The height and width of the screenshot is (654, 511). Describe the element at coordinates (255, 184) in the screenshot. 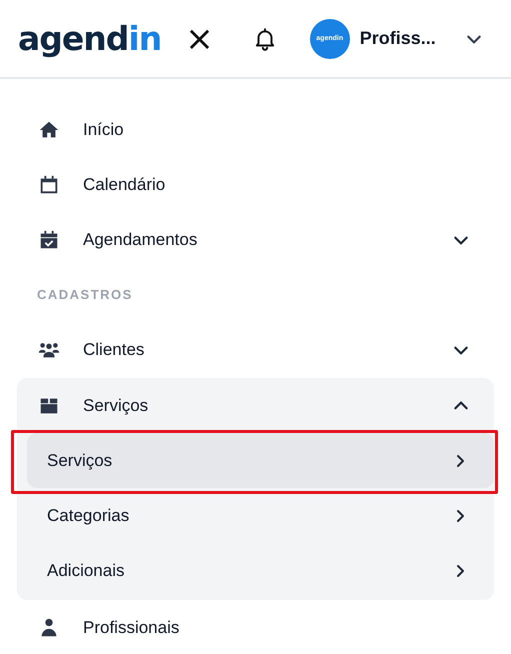

I see `menu-item: Calendário` at that location.